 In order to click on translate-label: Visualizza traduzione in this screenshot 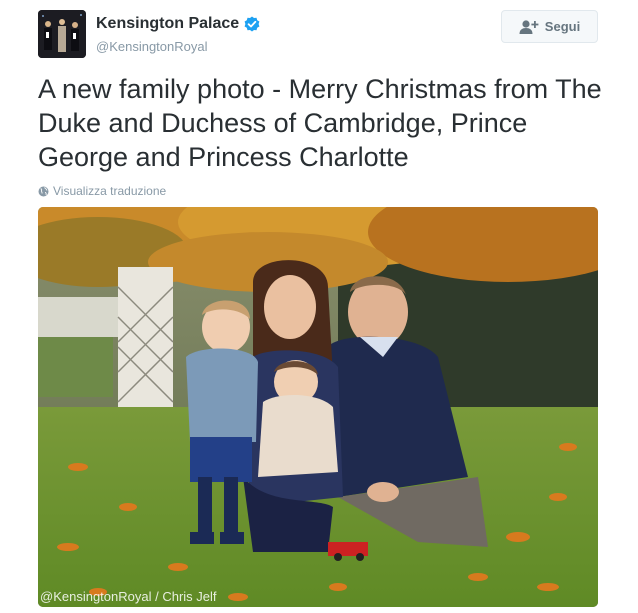, I will do `click(110, 191)`.